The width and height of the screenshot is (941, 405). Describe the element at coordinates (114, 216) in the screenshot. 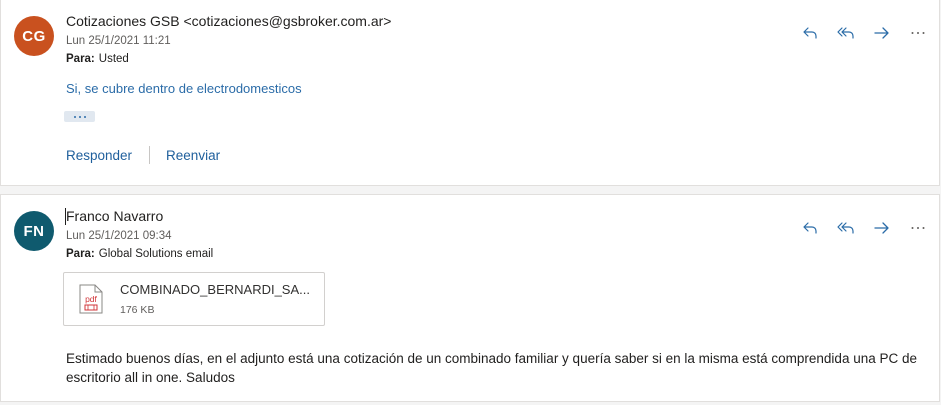

I see `sender-name: Franco Navarro` at that location.